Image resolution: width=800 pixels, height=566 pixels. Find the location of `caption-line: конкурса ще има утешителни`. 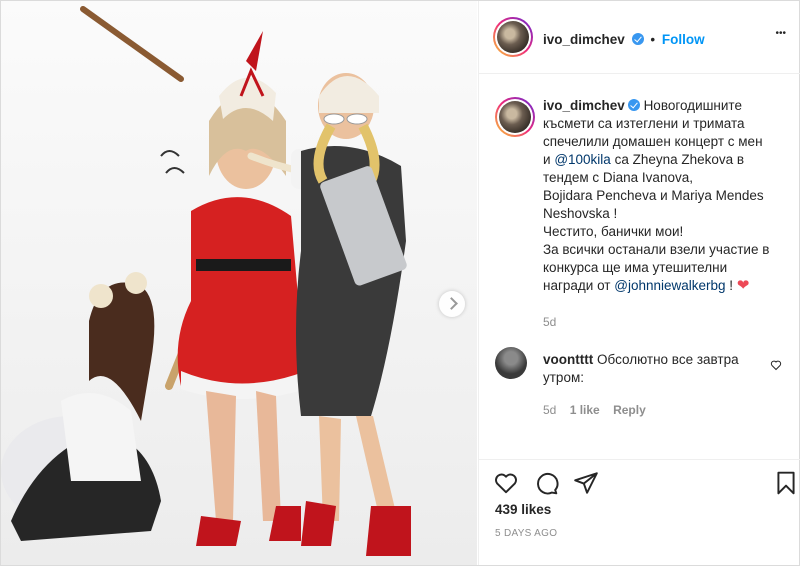

caption-line: конкурса ще има утешителни is located at coordinates (635, 267).